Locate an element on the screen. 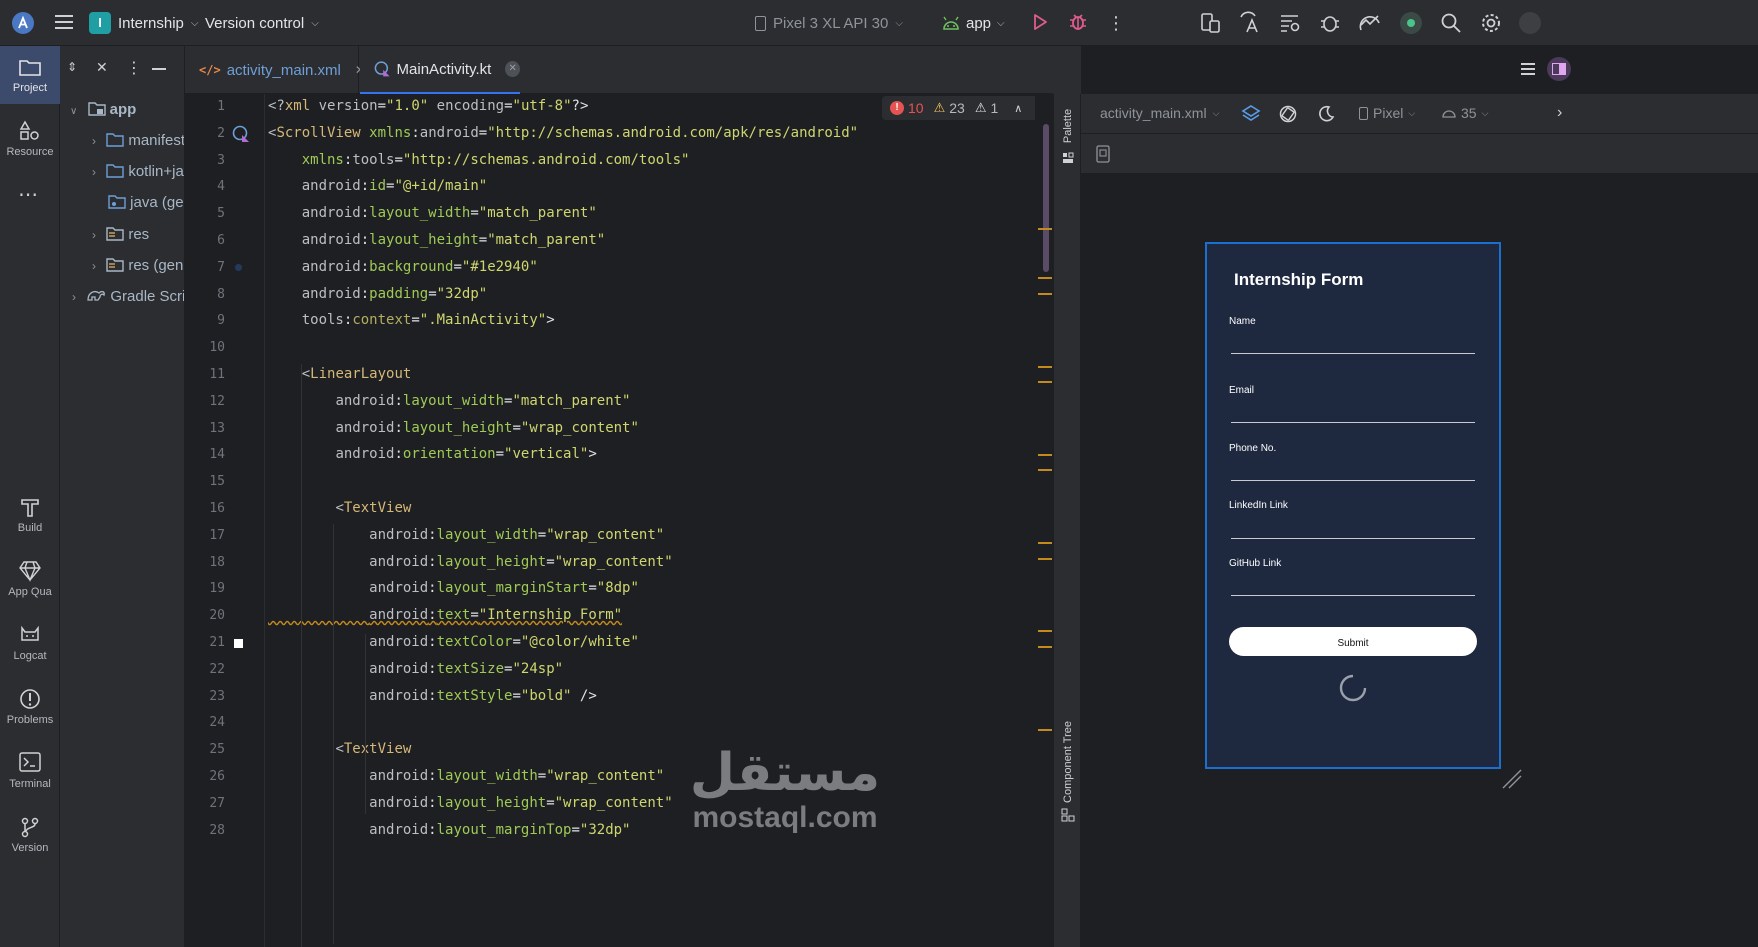 Image resolution: width=1758 pixels, height=947 pixels. line-number: 15 is located at coordinates (217, 482).